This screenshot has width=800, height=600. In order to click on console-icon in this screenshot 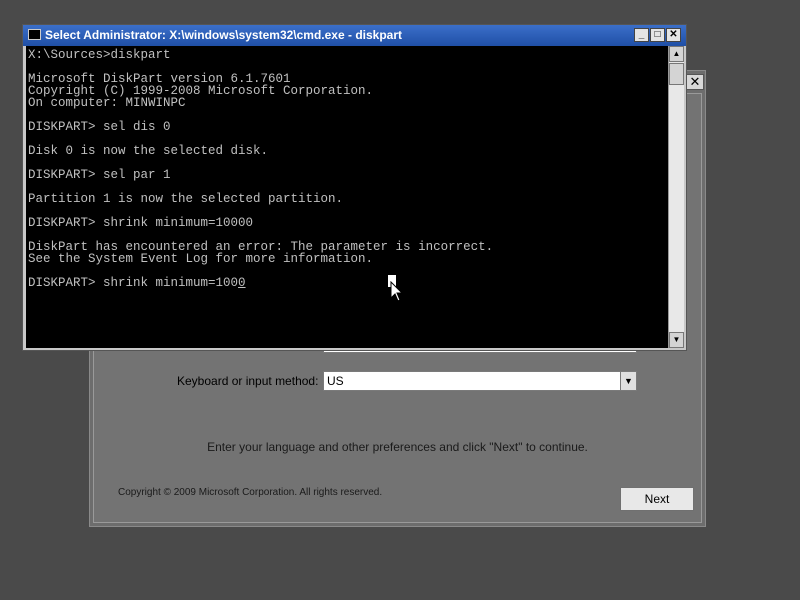, I will do `click(34, 34)`.